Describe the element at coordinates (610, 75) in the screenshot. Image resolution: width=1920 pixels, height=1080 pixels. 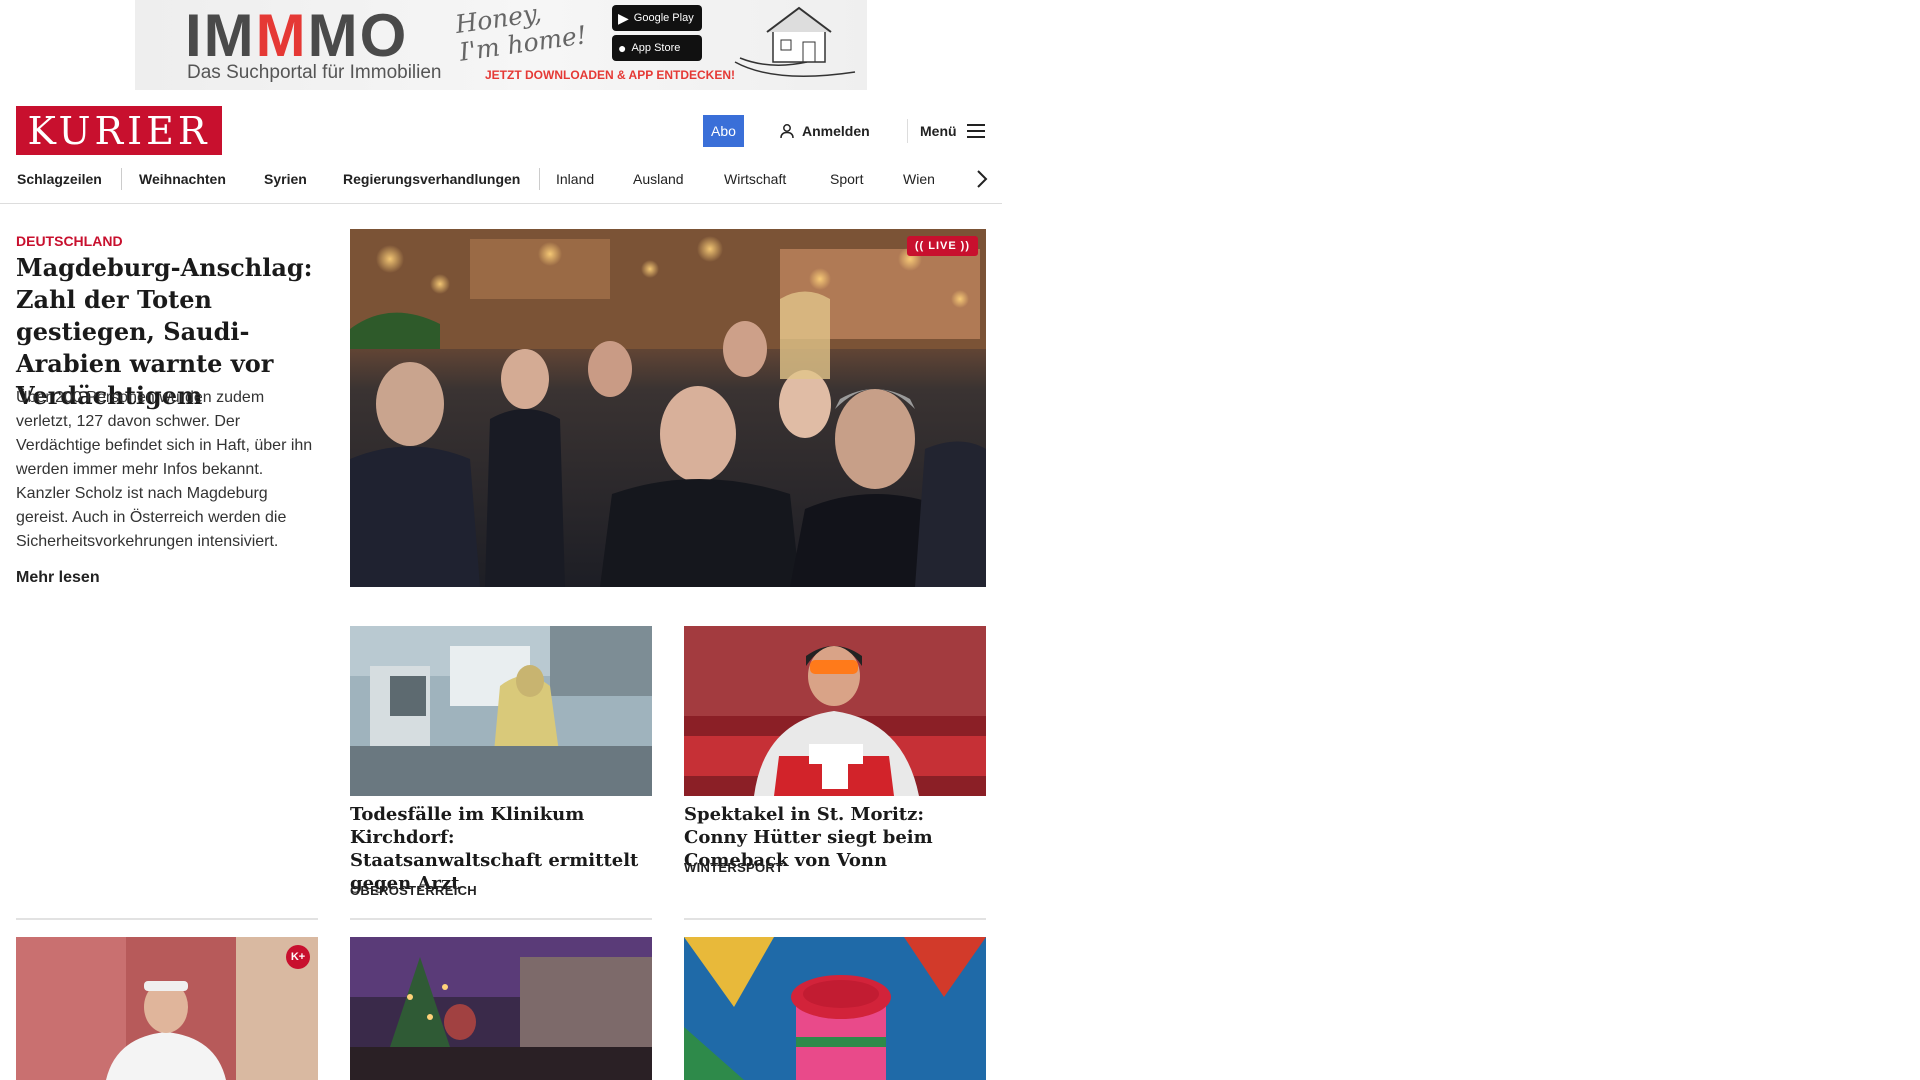
I see `ad-cta: JETZT DOWNLOADEN & APP ENTDECKEN!` at that location.